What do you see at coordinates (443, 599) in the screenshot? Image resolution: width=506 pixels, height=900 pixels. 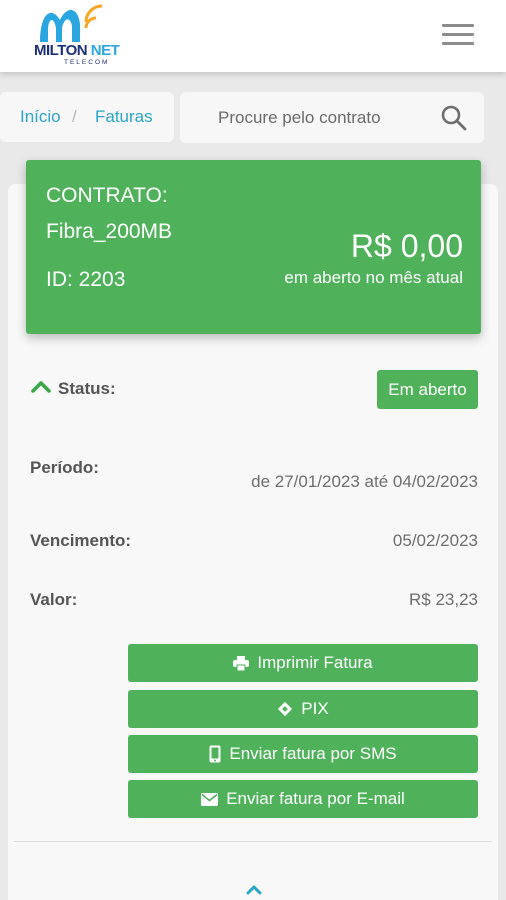 I see `amount-value: R$ 23,23` at bounding box center [443, 599].